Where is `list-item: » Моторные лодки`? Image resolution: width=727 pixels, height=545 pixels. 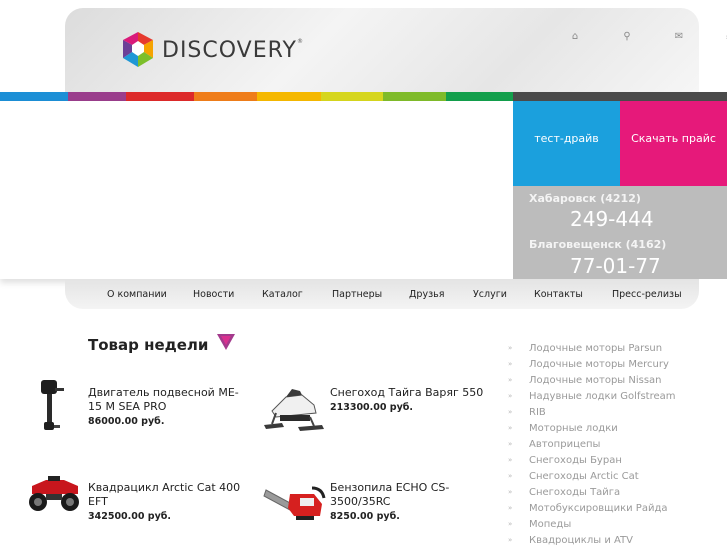
list-item: » Моторные лодки is located at coordinates (592, 428).